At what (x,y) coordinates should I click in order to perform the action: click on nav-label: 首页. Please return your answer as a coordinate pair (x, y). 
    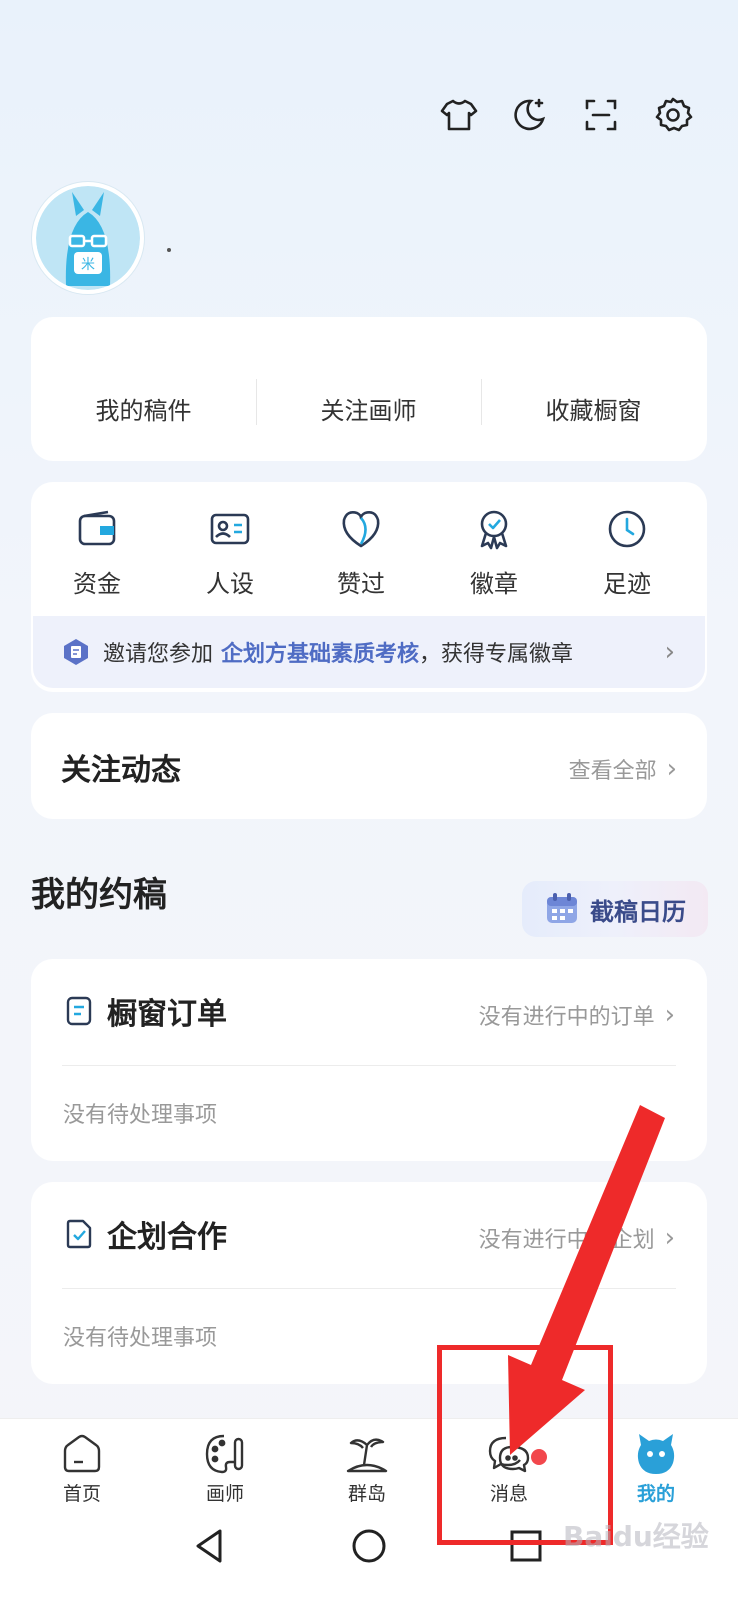
    Looking at the image, I should click on (81, 1494).